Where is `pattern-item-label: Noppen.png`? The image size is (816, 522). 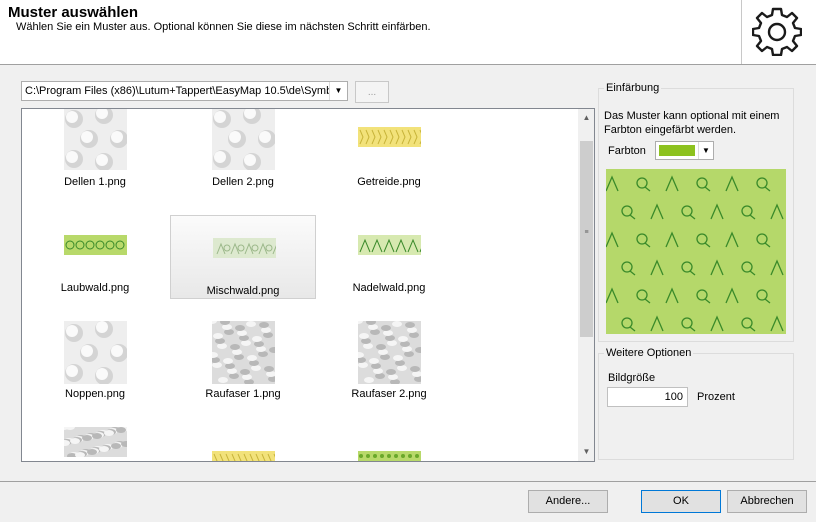 pattern-item-label: Noppen.png is located at coordinates (95, 394).